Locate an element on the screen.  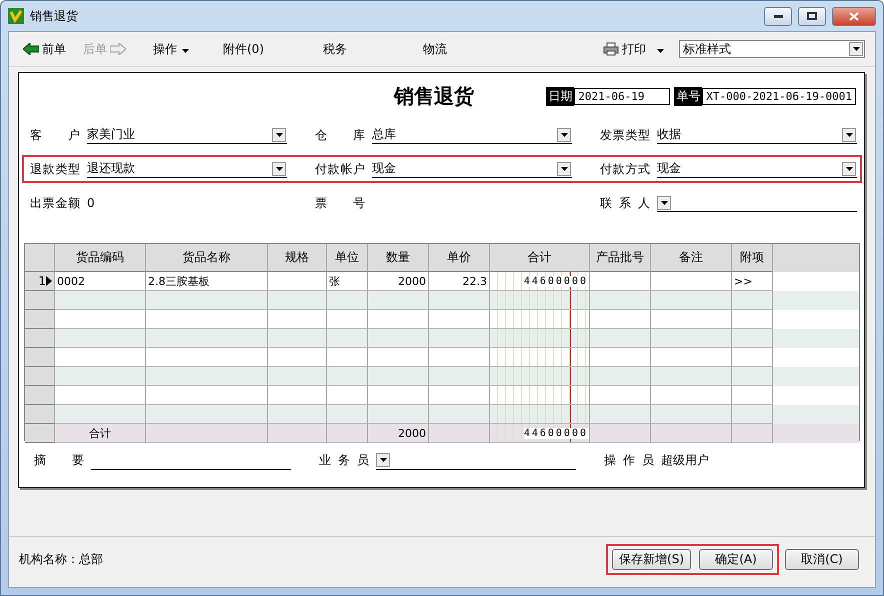
left-arrow-icon is located at coordinates (31, 49).